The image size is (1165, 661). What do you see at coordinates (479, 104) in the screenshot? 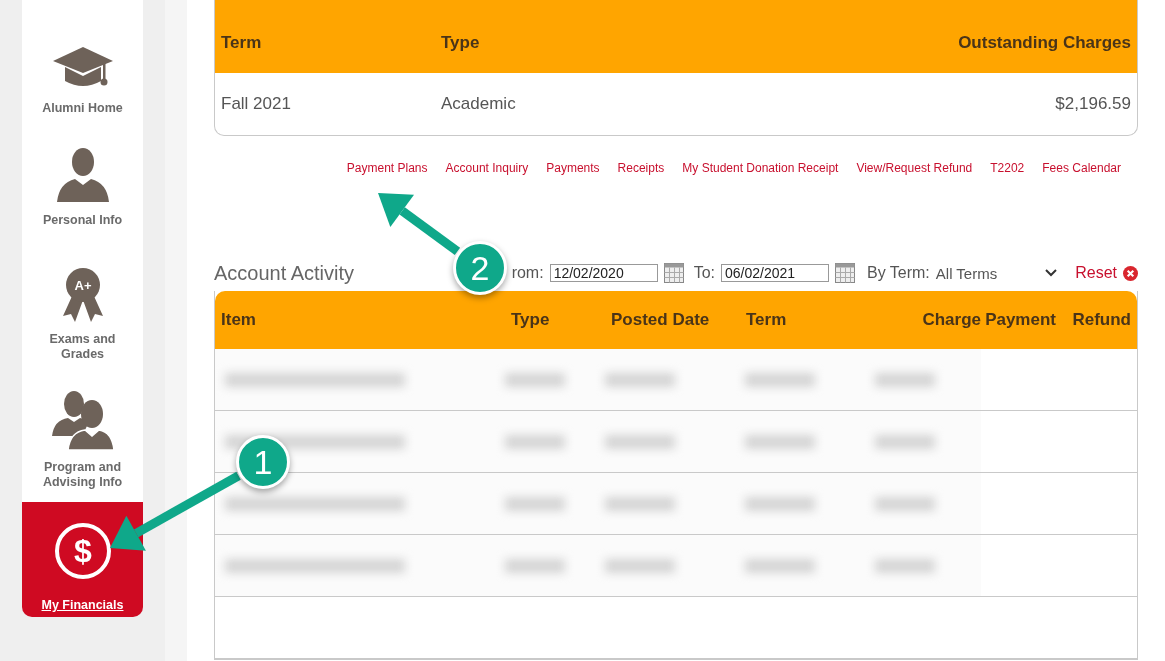
I see `table-cell-text: Academic` at bounding box center [479, 104].